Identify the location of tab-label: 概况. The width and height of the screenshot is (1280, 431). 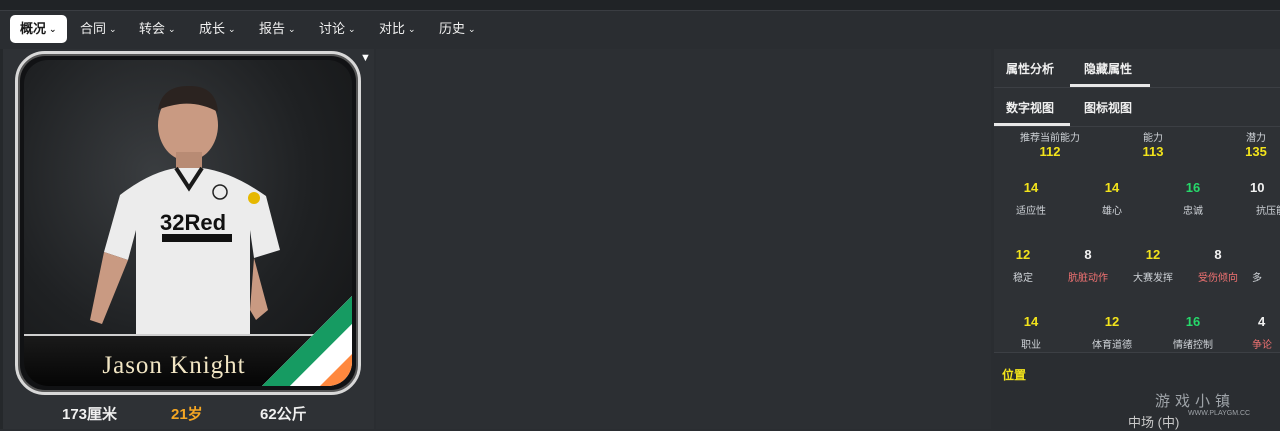
(33, 28).